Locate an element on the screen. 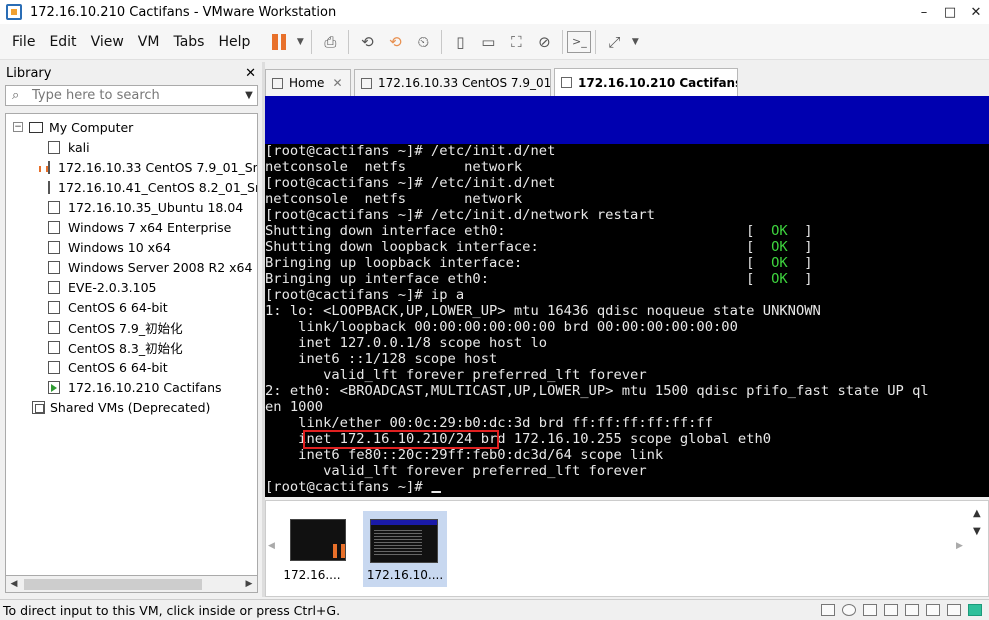 The height and width of the screenshot is (620, 989). close-icon: ✕ is located at coordinates (337, 83).